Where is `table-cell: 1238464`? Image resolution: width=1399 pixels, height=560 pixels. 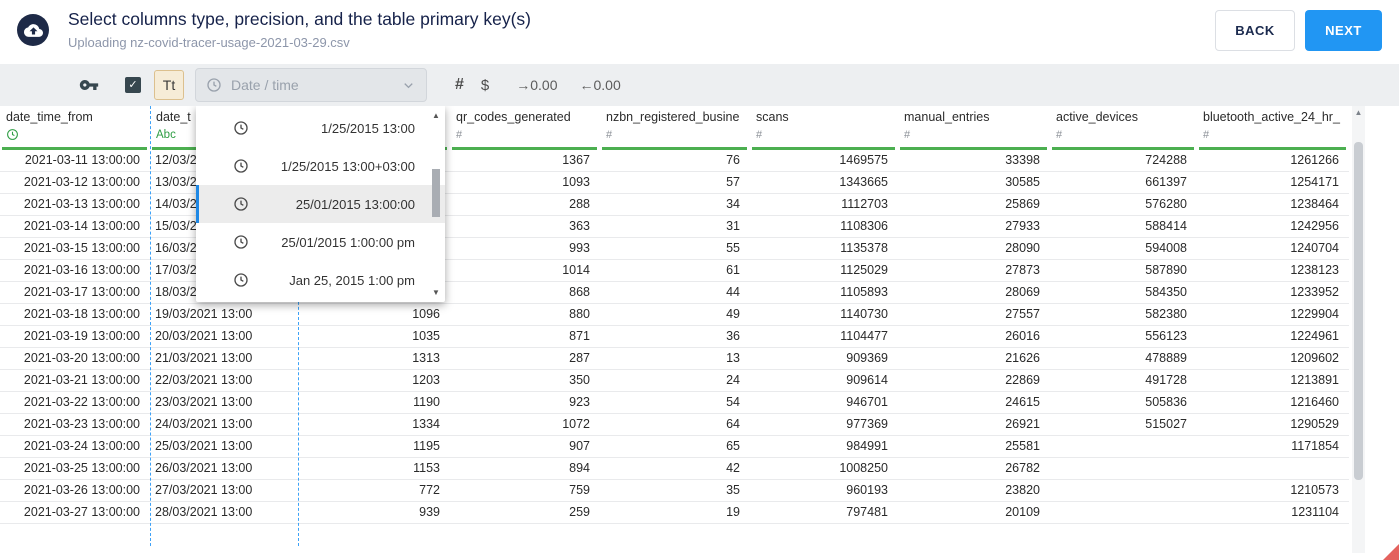 table-cell: 1238464 is located at coordinates (1314, 204).